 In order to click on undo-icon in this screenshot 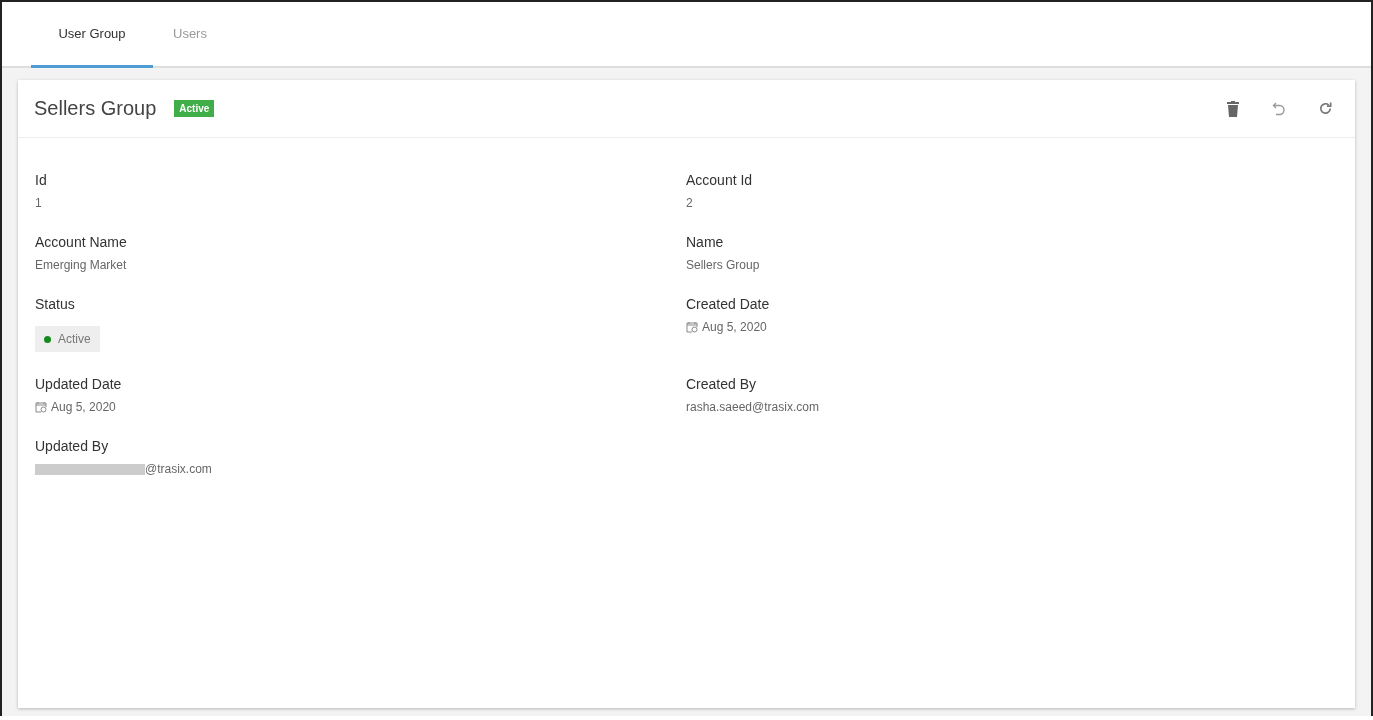, I will do `click(1279, 108)`.